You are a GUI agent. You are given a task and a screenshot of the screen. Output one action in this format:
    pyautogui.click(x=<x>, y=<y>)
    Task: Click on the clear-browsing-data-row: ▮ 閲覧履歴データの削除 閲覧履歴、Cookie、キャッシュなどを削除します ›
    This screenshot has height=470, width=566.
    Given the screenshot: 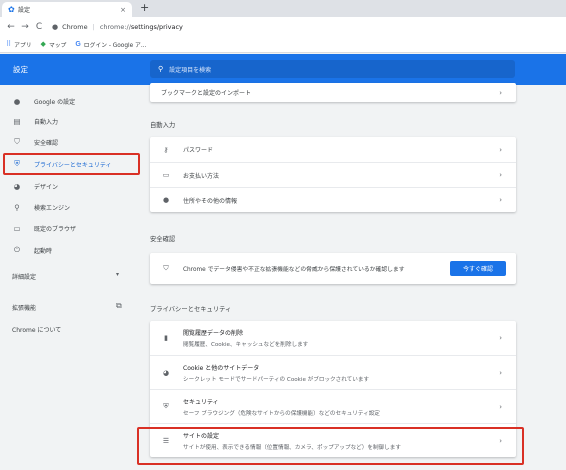 What is the action you would take?
    pyautogui.click(x=333, y=338)
    